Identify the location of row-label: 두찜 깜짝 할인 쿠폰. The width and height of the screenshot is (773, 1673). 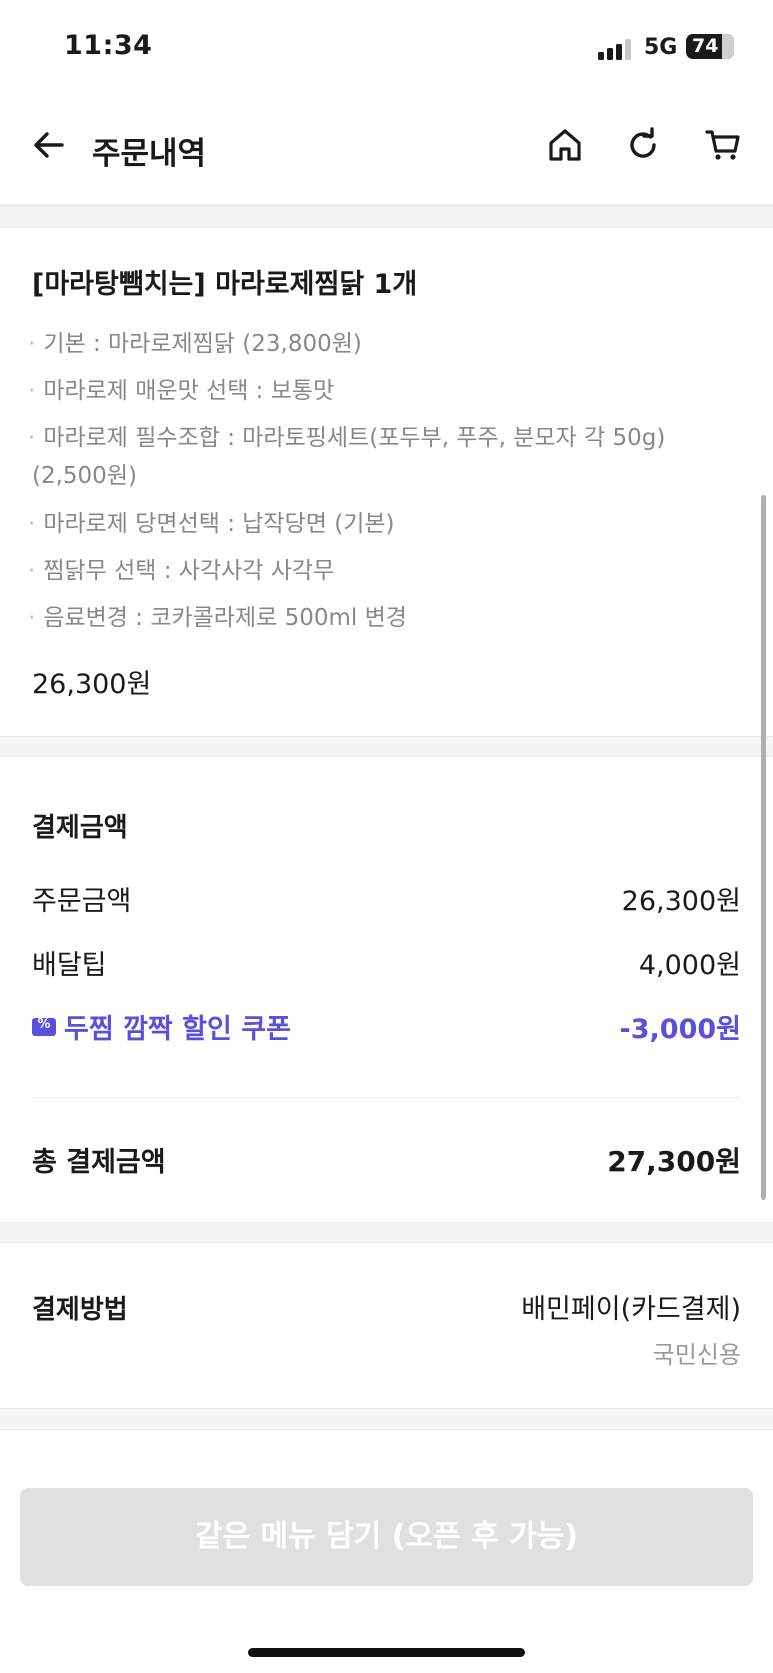
(161, 1026).